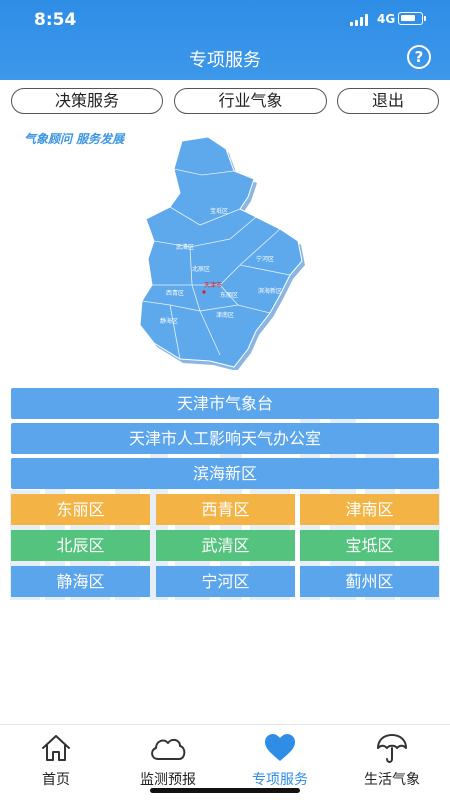  I want to click on map-label-dongli: 东丽区, so click(229, 295).